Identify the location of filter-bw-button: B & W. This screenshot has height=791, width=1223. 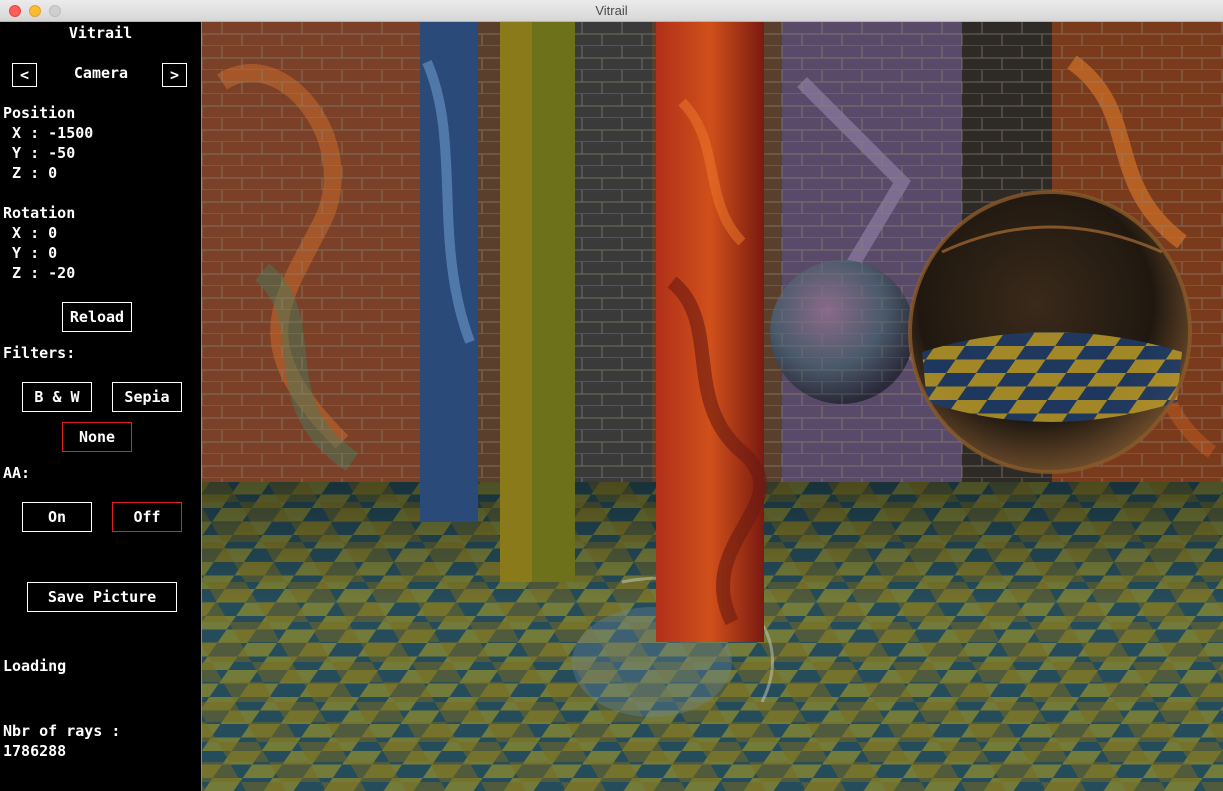
(57, 397).